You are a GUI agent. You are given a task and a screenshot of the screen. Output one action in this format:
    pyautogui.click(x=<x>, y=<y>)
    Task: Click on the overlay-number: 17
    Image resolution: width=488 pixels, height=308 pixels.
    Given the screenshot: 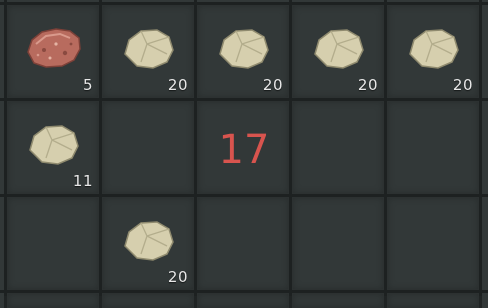 What is the action you would take?
    pyautogui.click(x=244, y=150)
    